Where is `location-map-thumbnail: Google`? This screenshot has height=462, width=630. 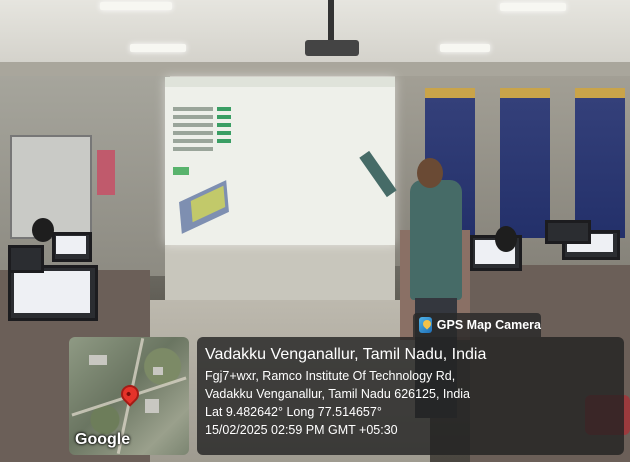 location-map-thumbnail: Google is located at coordinates (129, 396).